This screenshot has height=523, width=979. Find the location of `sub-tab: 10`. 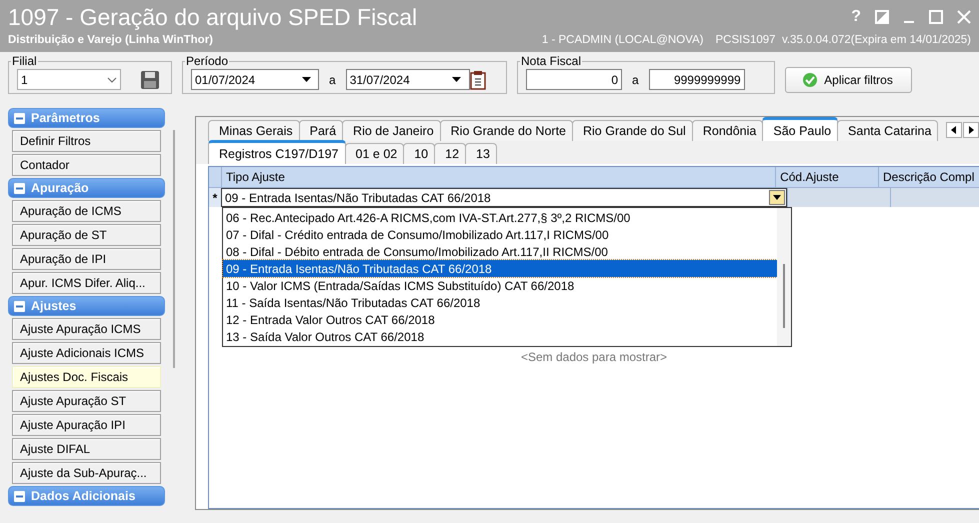

sub-tab: 10 is located at coordinates (419, 153).